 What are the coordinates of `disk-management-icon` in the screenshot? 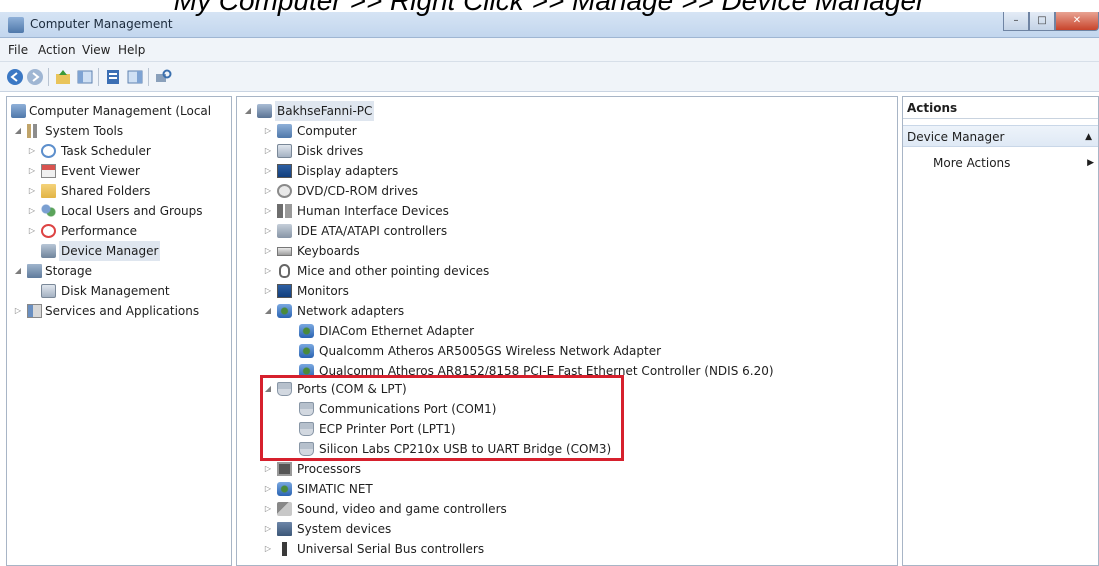 It's located at (48, 291).